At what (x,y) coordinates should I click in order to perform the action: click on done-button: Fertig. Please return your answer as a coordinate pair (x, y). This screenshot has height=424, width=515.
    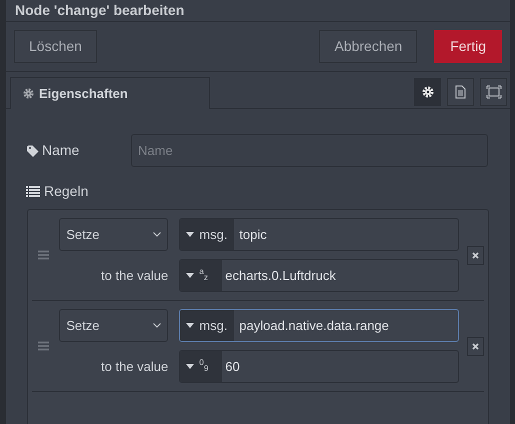
    Looking at the image, I should click on (468, 46).